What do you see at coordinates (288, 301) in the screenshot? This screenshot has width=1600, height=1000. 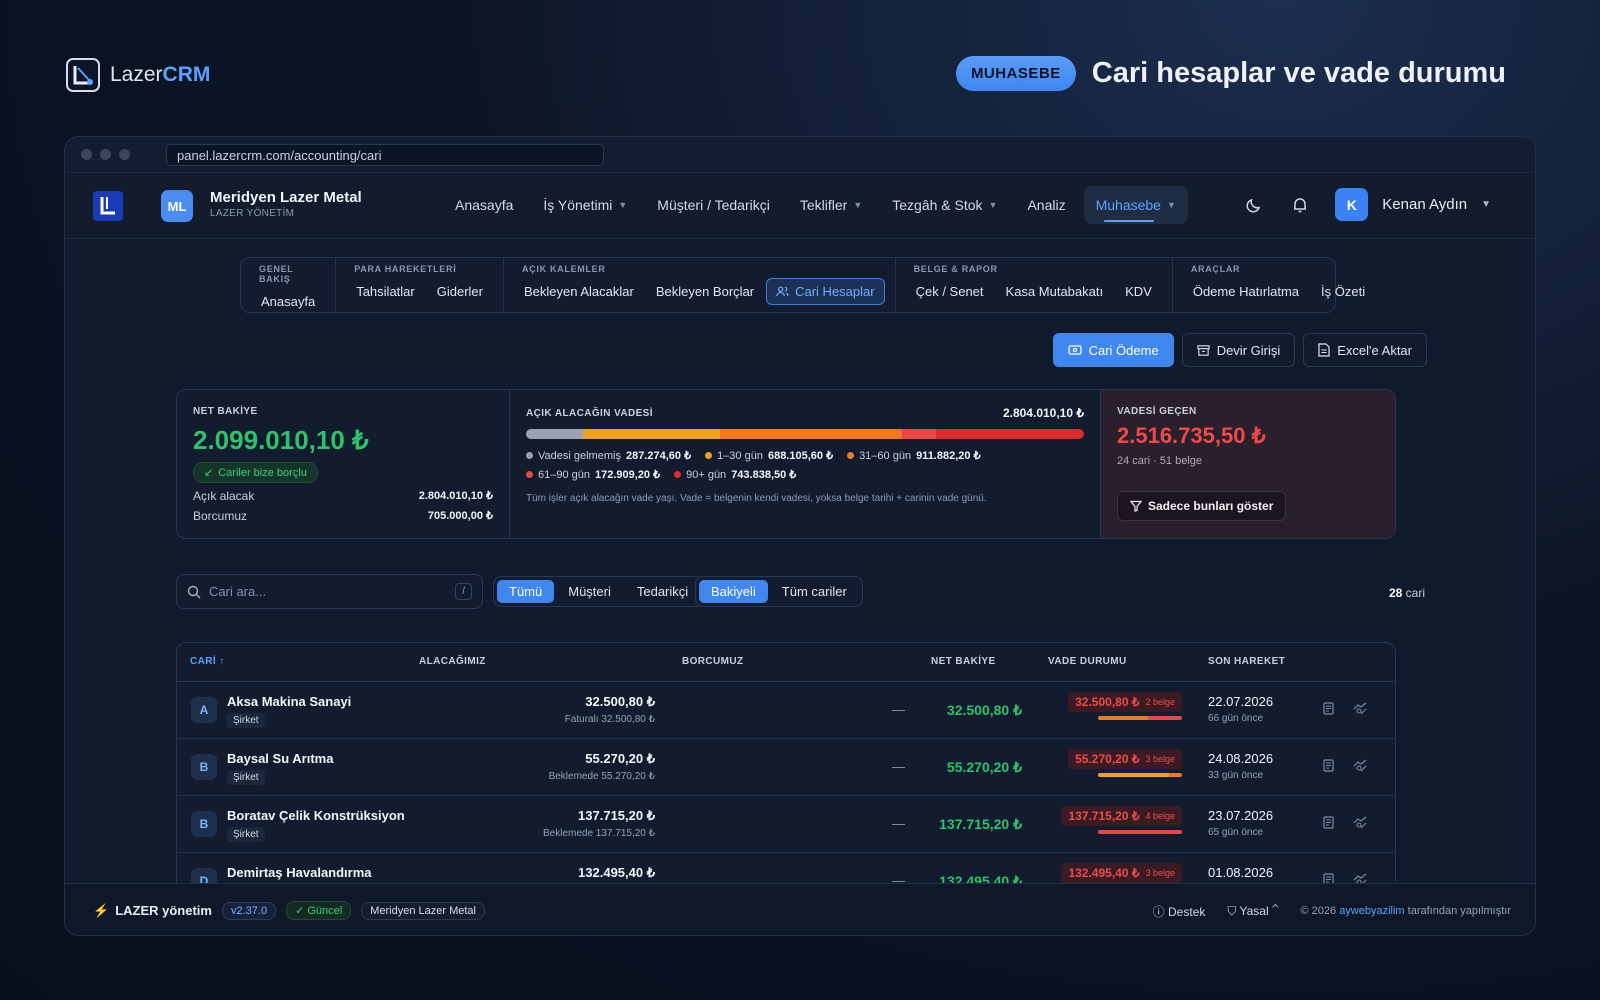 I see `subnav-item-anasayfa: Anasayfa` at bounding box center [288, 301].